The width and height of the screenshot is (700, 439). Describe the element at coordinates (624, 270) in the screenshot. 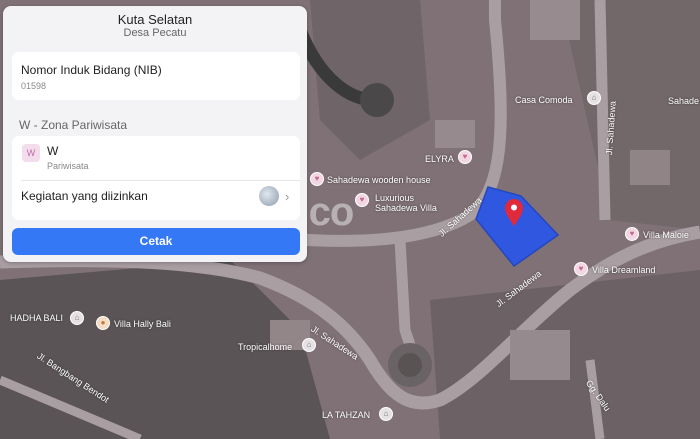

I see `label-villa-dreamland: Villa Dreamland` at that location.